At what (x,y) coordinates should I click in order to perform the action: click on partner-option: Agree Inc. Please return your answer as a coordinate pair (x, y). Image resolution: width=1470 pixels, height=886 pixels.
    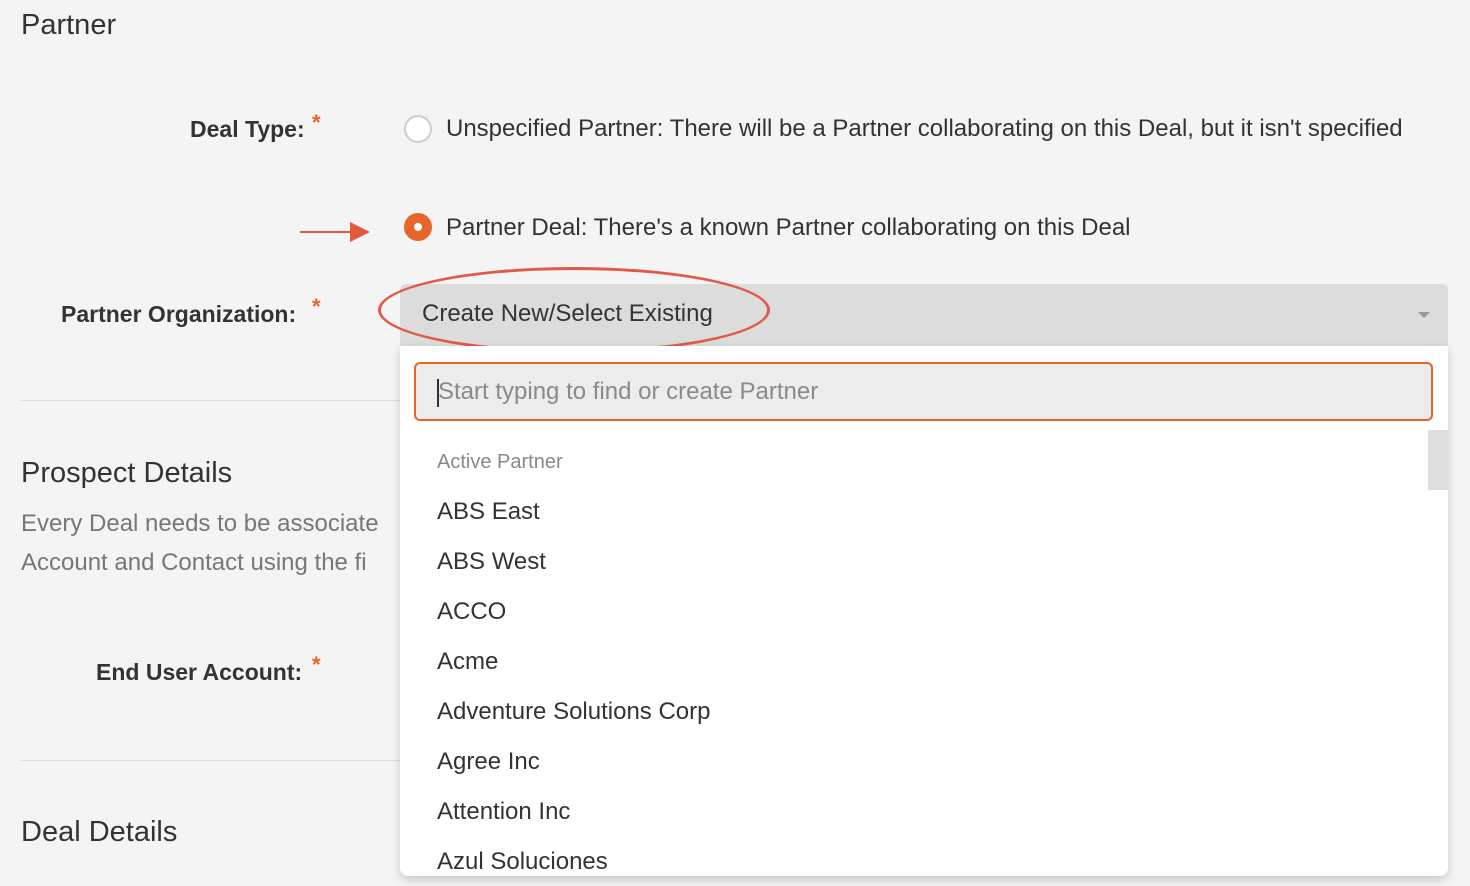
    Looking at the image, I should click on (910, 766).